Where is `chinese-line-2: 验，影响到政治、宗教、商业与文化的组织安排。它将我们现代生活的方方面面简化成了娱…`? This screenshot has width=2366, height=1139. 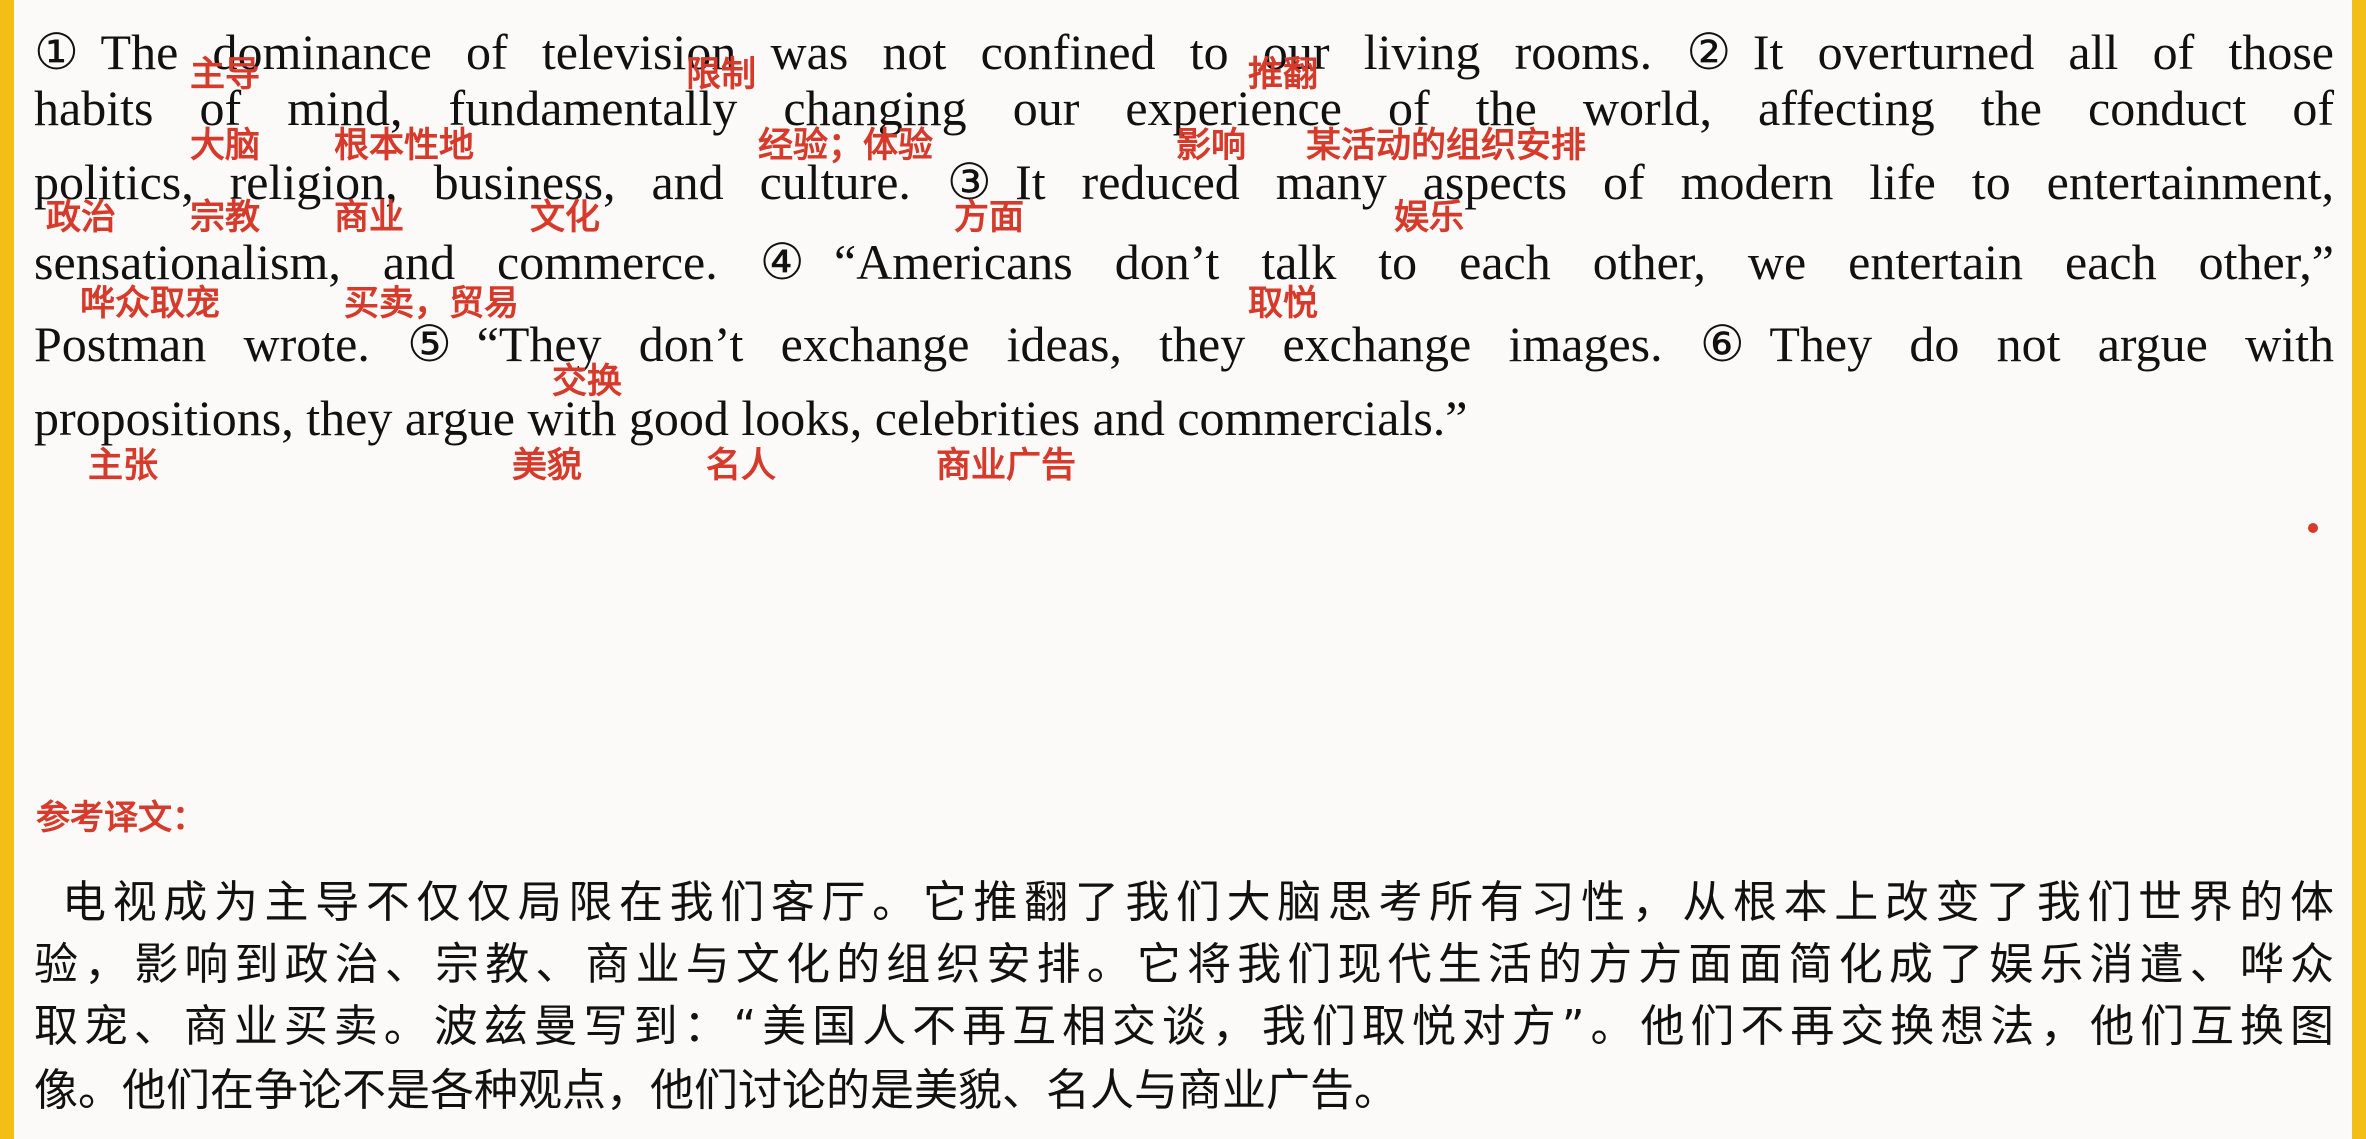 chinese-line-2: 验，影响到政治、宗教、商业与文化的组织安排。它将我们现代生活的方方面面简化成了娱… is located at coordinates (1184, 964).